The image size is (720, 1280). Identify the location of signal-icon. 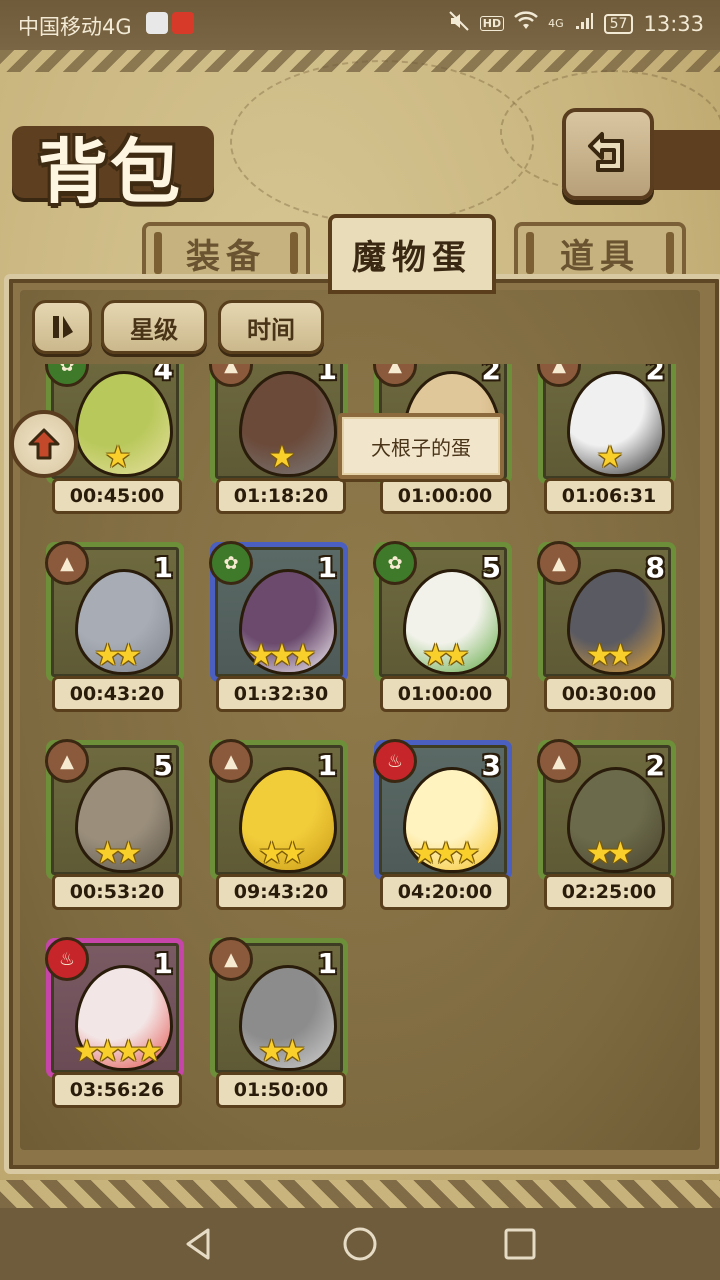
(584, 23).